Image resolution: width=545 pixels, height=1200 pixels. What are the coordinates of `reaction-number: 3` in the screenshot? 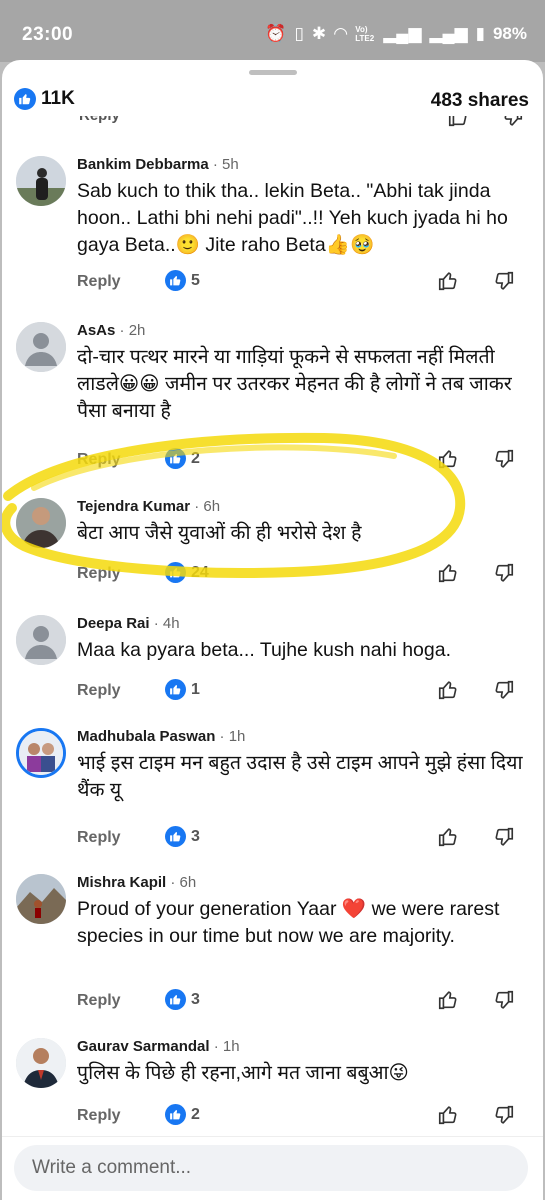 It's located at (195, 999).